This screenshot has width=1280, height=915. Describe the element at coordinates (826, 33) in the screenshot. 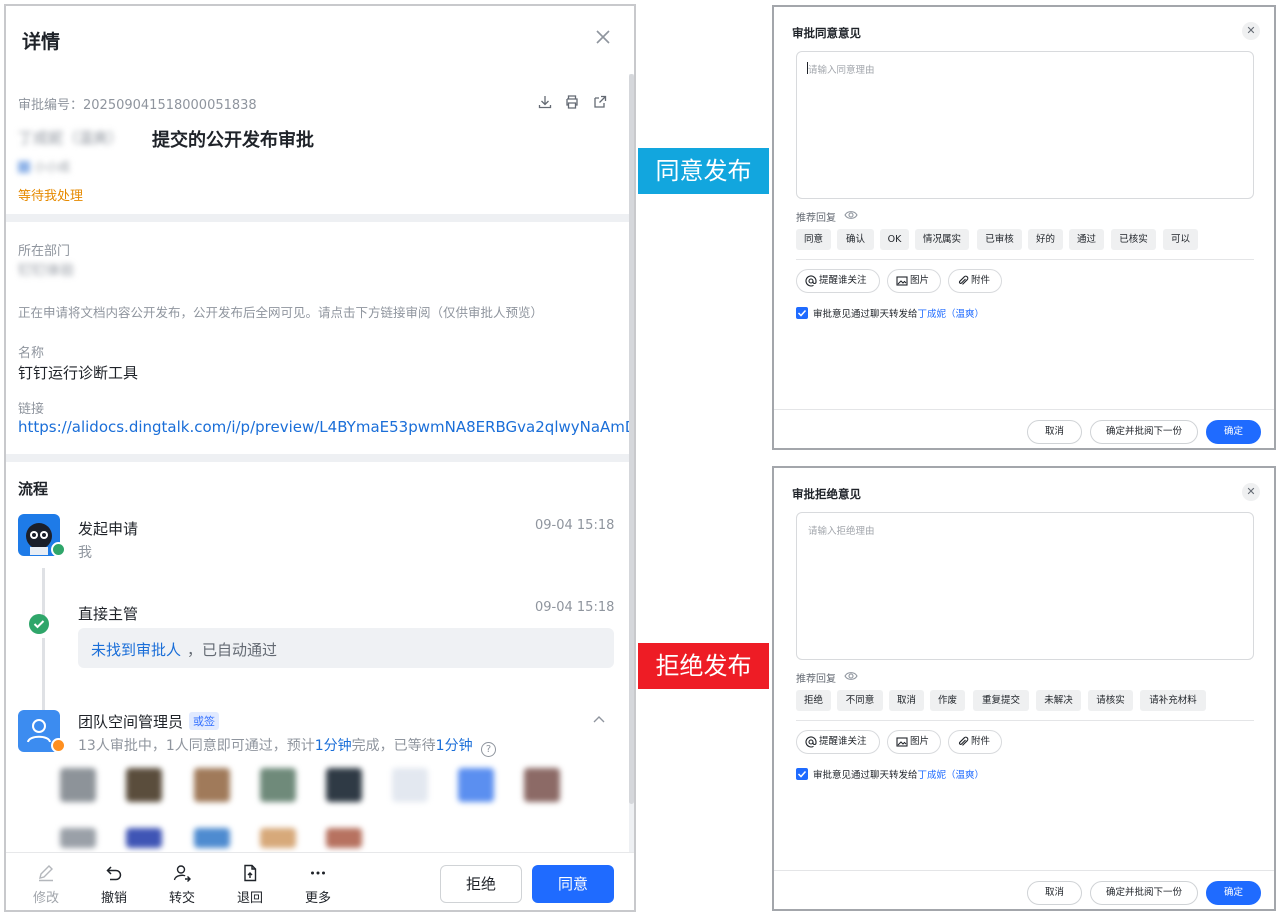

I see `dialog-title: 审批同意意见` at that location.